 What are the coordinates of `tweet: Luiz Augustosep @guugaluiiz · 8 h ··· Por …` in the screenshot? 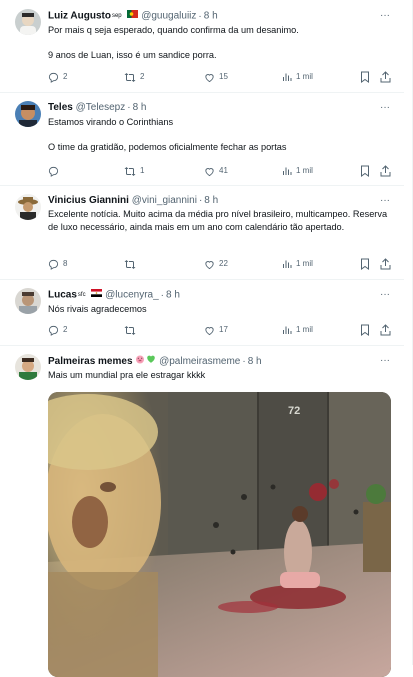 It's located at (202, 46).